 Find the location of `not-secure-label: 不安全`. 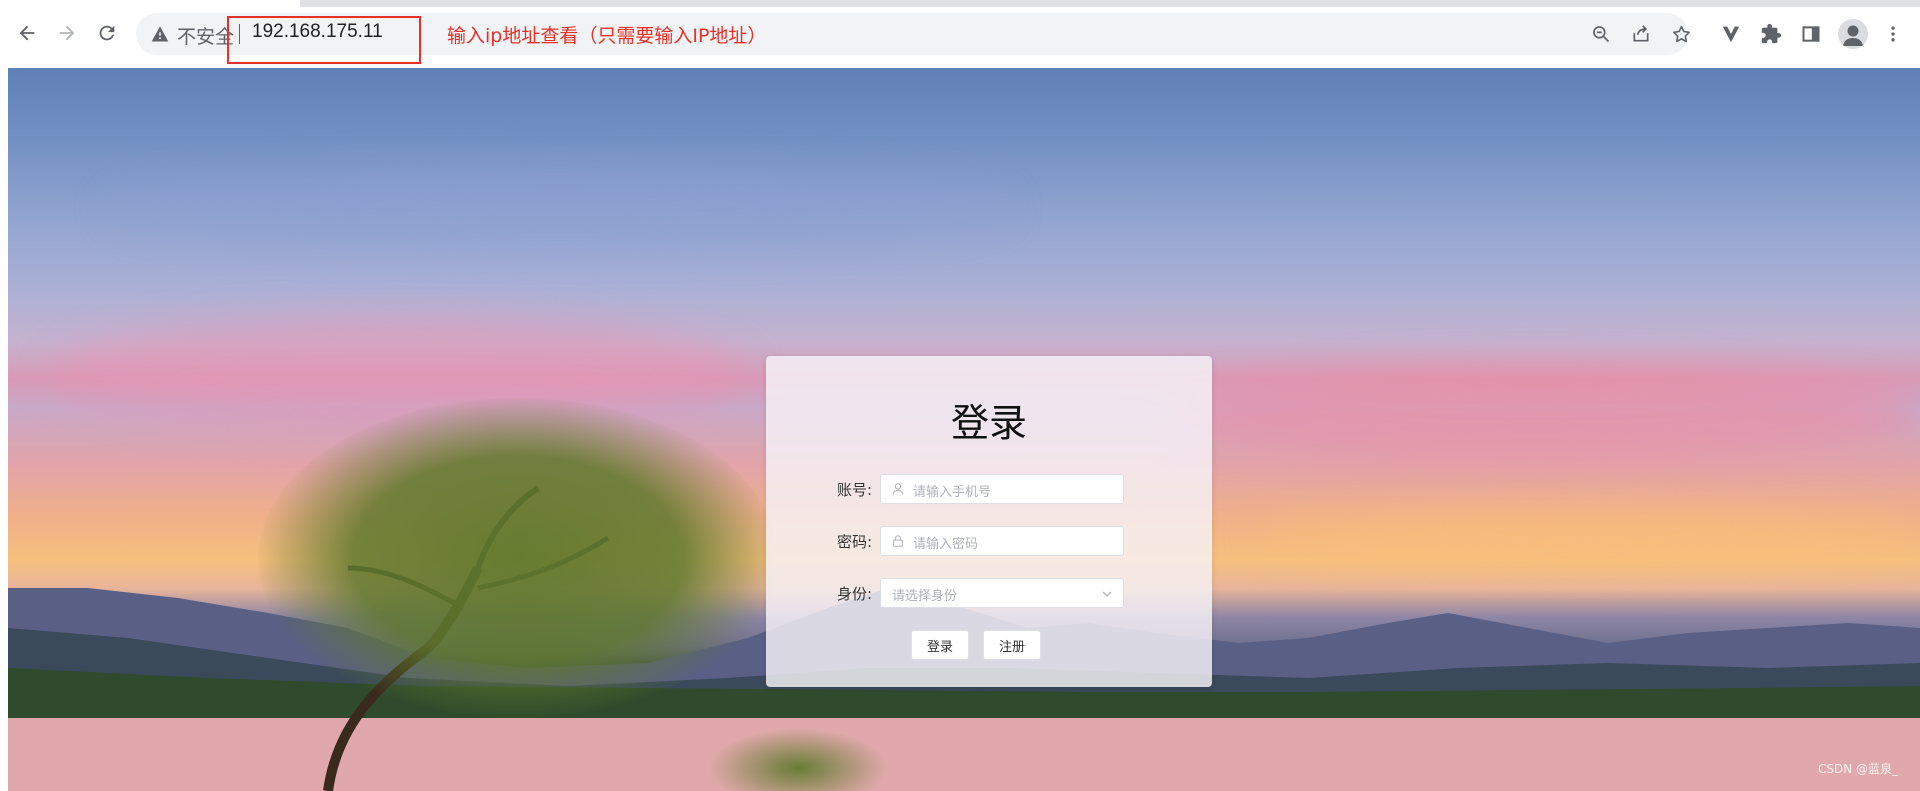

not-secure-label: 不安全 is located at coordinates (205, 35).